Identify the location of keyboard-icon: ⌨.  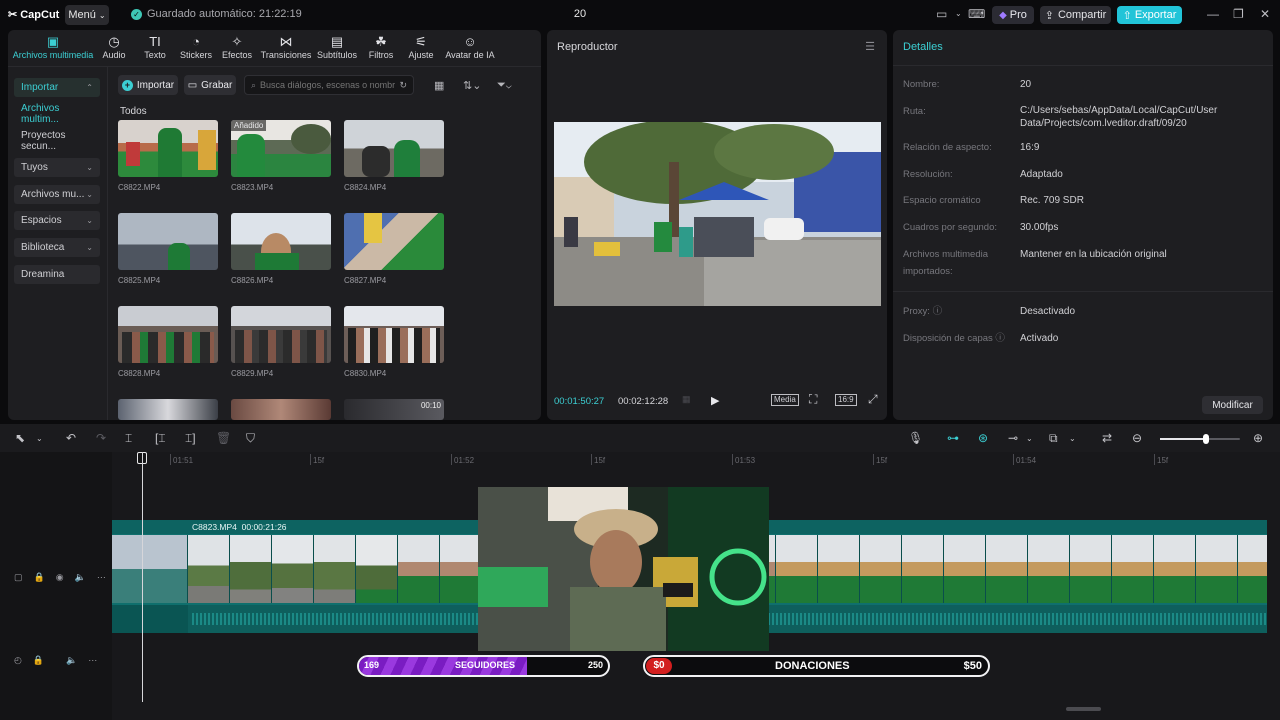
(976, 14).